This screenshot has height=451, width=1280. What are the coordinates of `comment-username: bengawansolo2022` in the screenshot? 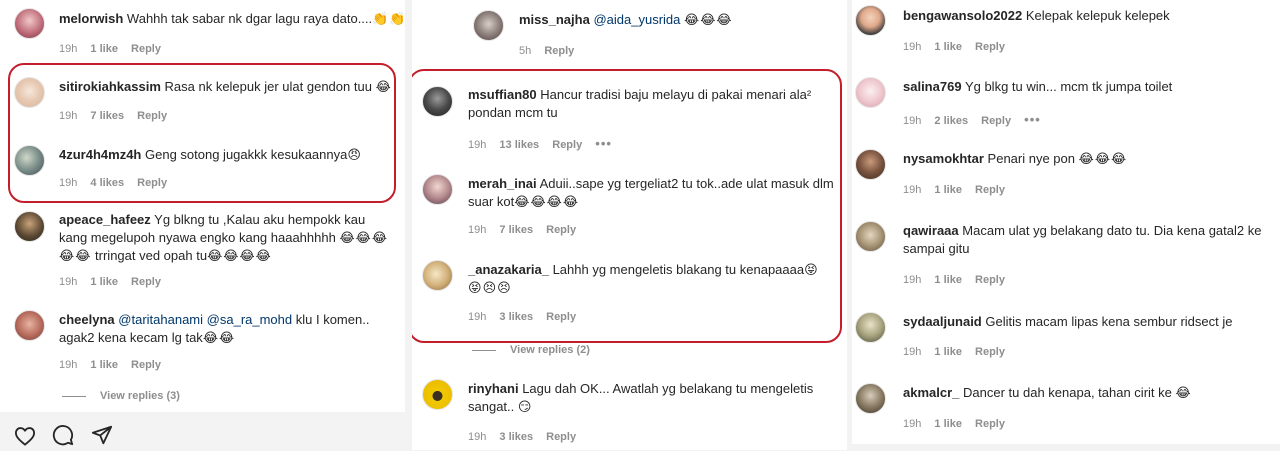 It's located at (962, 15).